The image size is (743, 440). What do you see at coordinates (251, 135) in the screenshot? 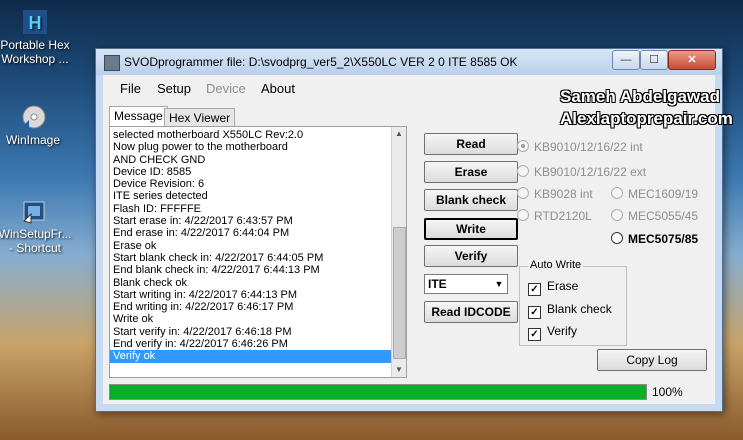
I see `log-line: selected motherboard X550LC Rev:2.0` at bounding box center [251, 135].